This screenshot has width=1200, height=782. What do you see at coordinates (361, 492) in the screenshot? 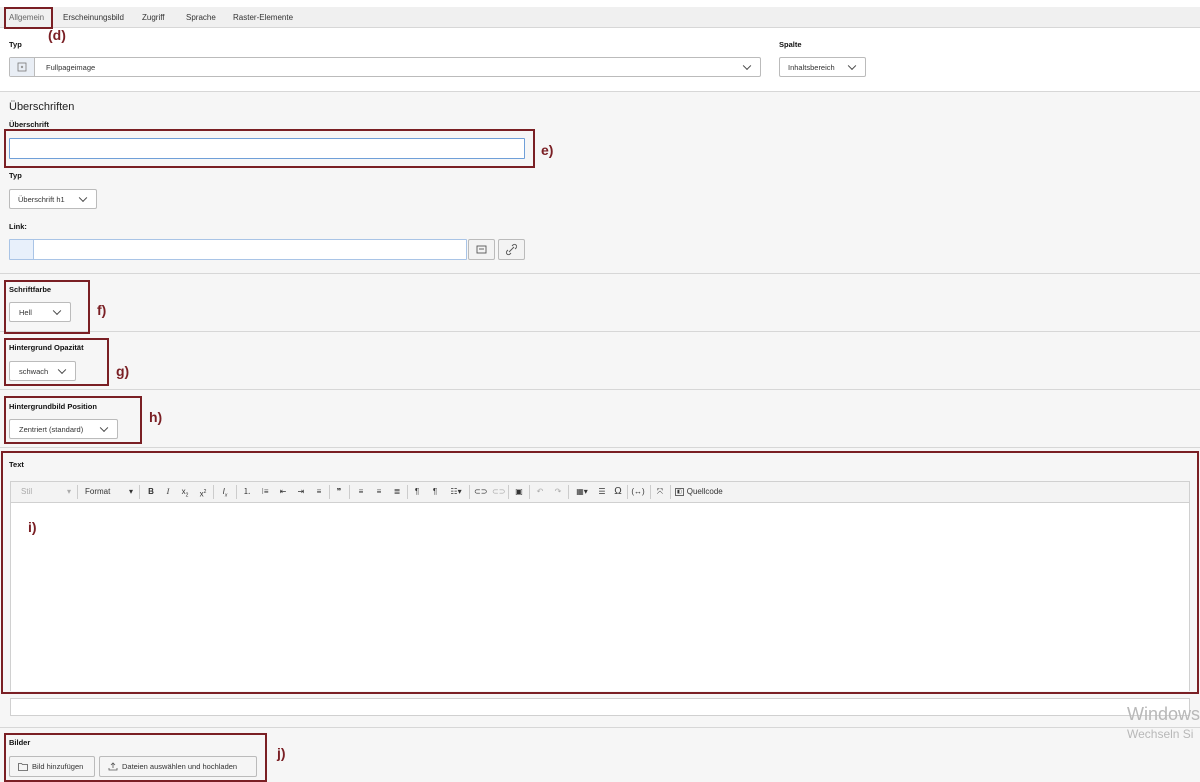
I see `align-left-icon: ≡` at bounding box center [361, 492].